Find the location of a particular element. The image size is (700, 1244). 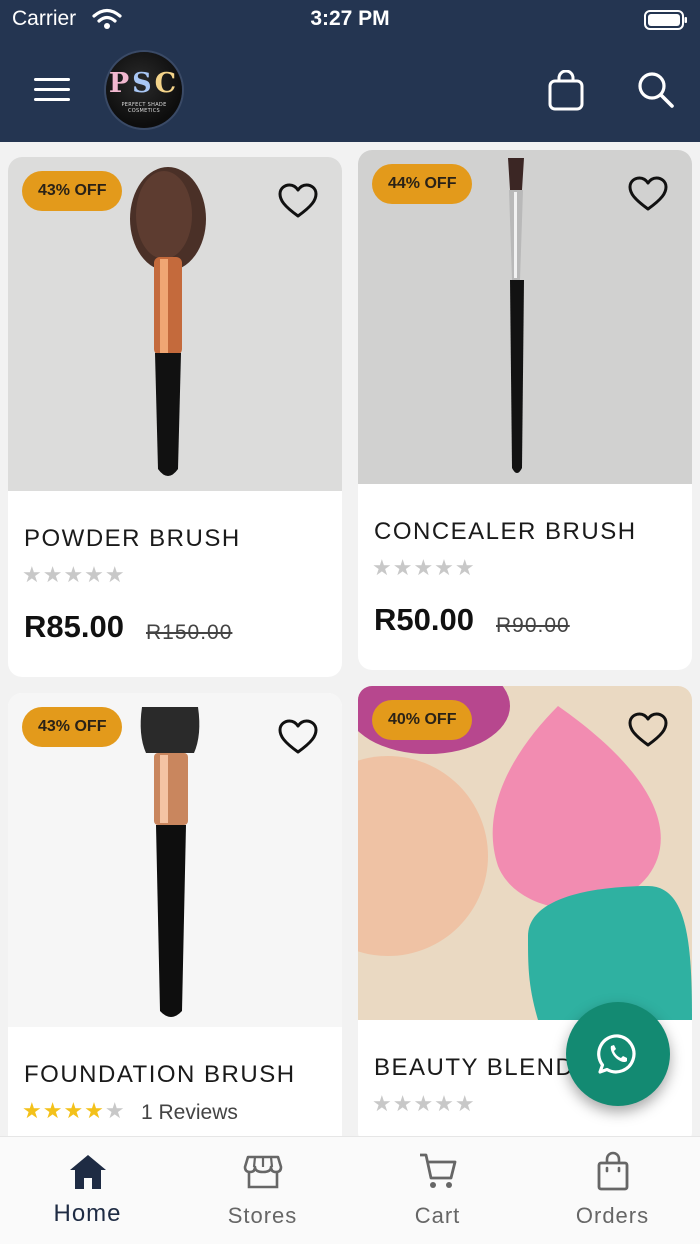

product-price: R50.00 is located at coordinates (424, 619).